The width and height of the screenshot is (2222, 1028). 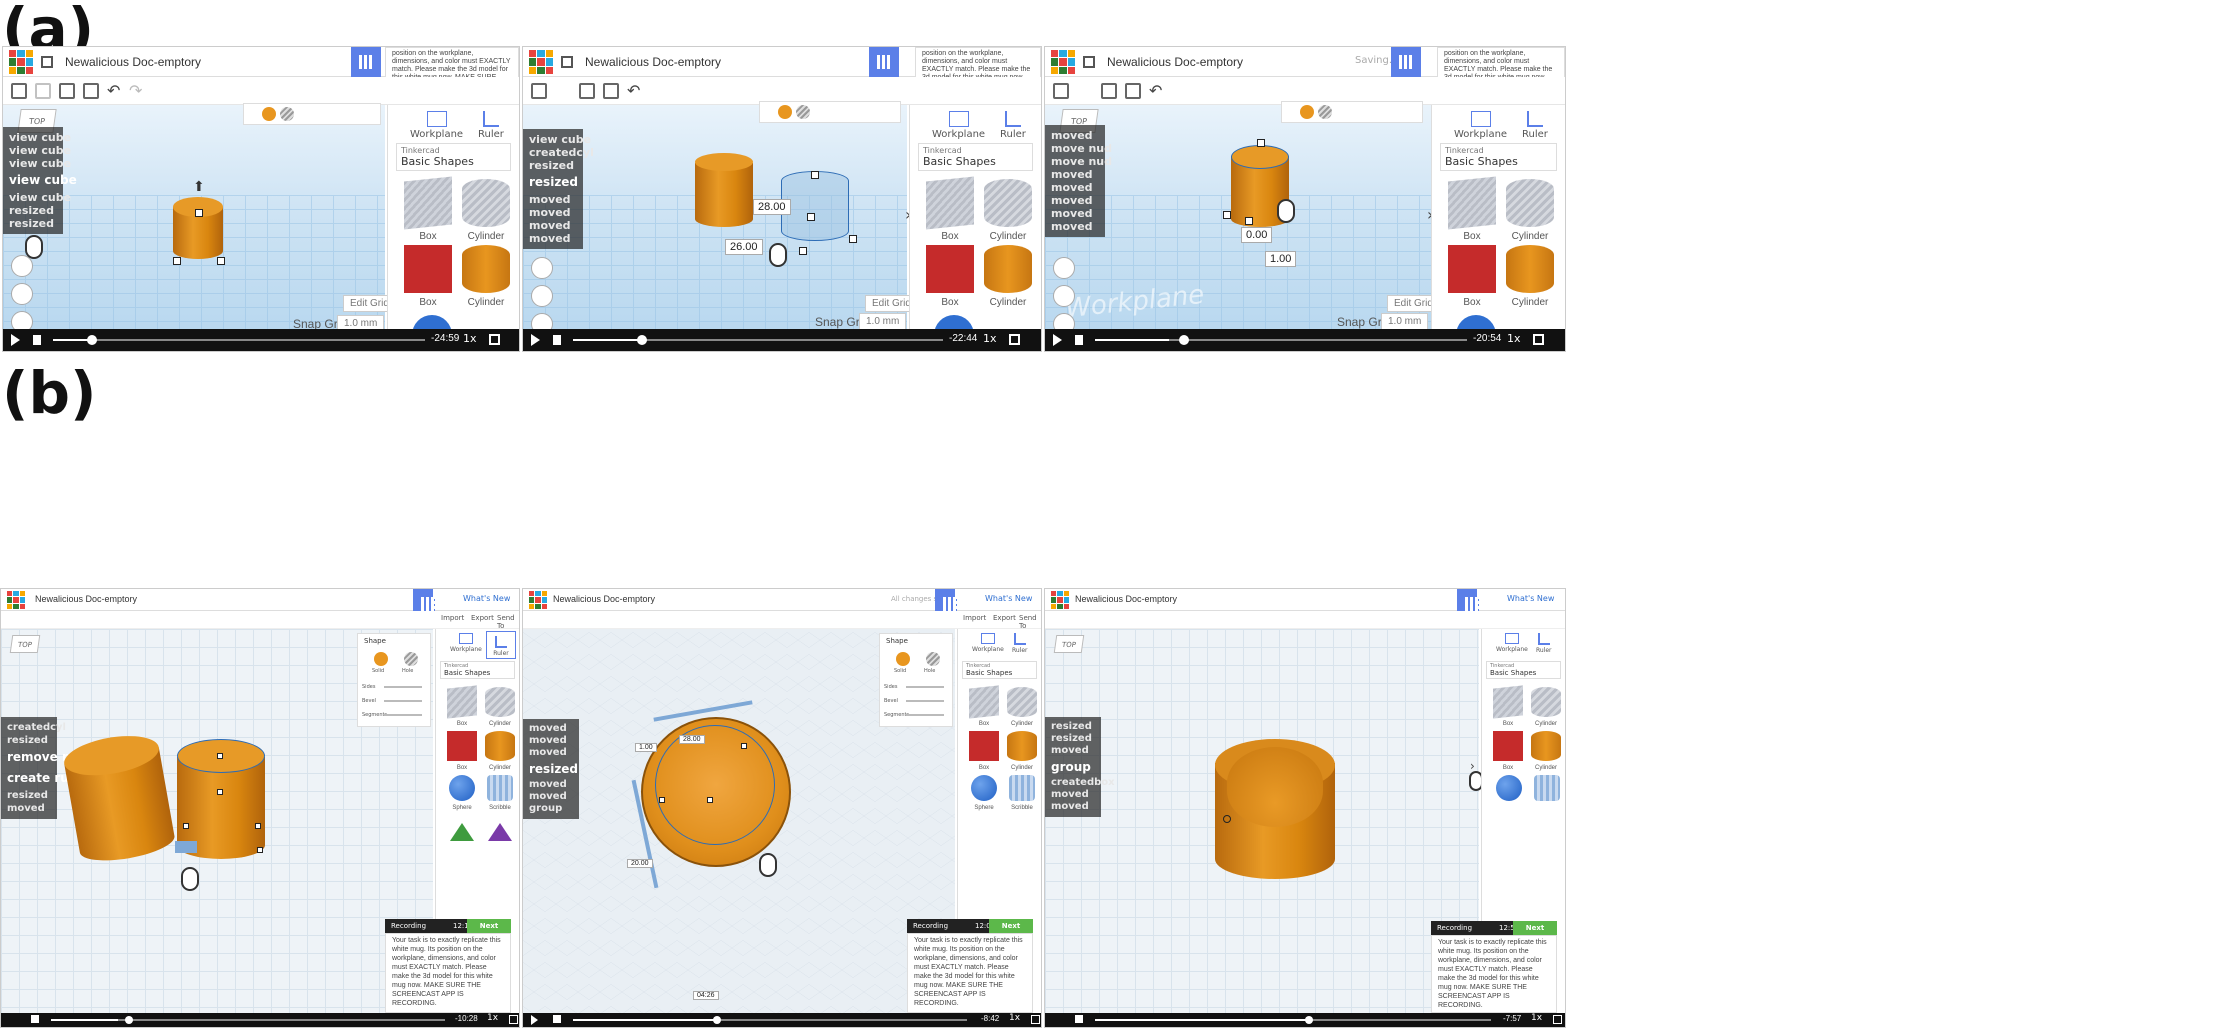 I want to click on mug-shape, so click(x=1275, y=809).